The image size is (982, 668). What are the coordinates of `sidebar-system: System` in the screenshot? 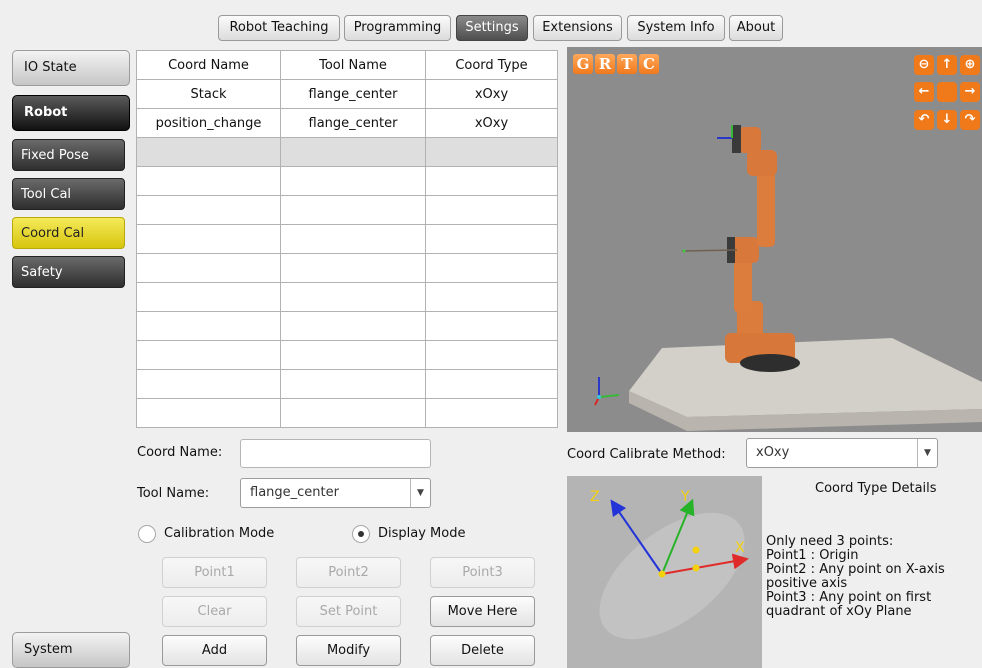 It's located at (71, 650).